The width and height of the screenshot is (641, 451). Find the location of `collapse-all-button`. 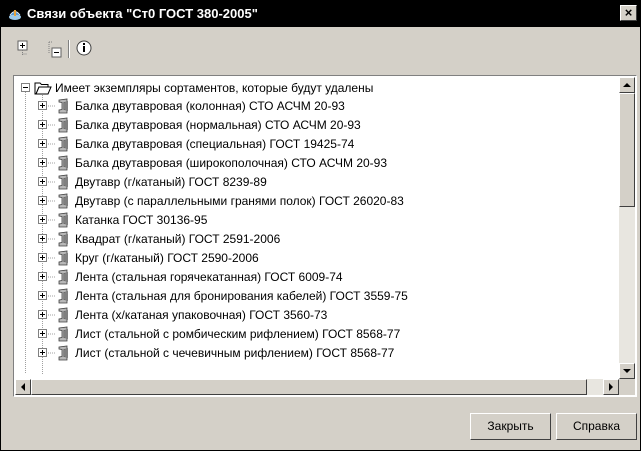

collapse-all-button is located at coordinates (54, 48).